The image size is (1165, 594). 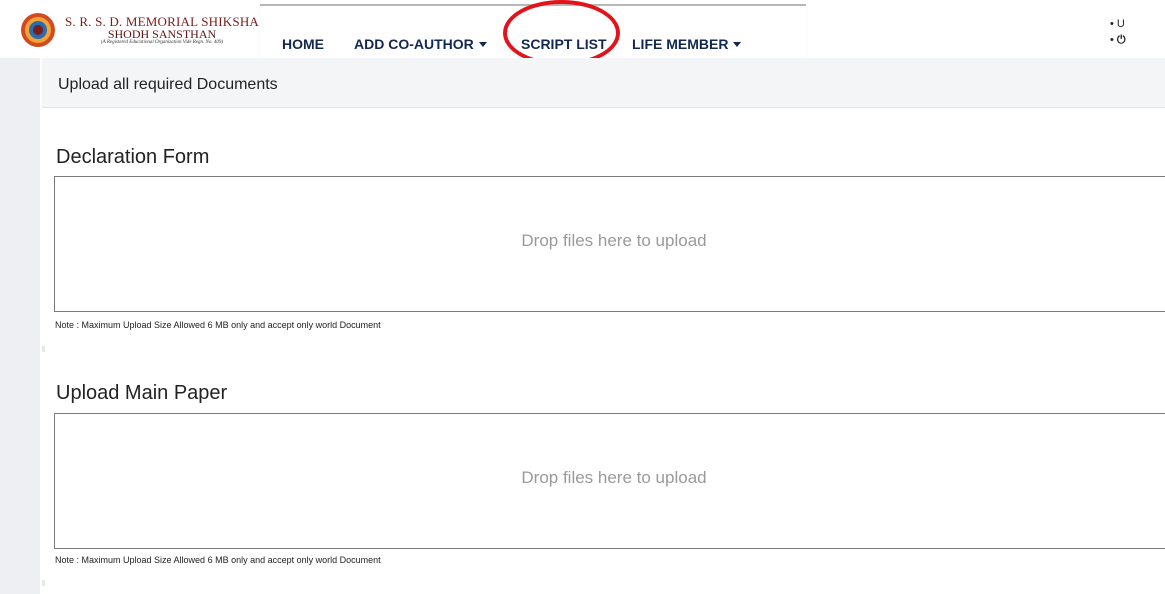 I want to click on section-title-declaration-form: Declaration Form, so click(x=133, y=157).